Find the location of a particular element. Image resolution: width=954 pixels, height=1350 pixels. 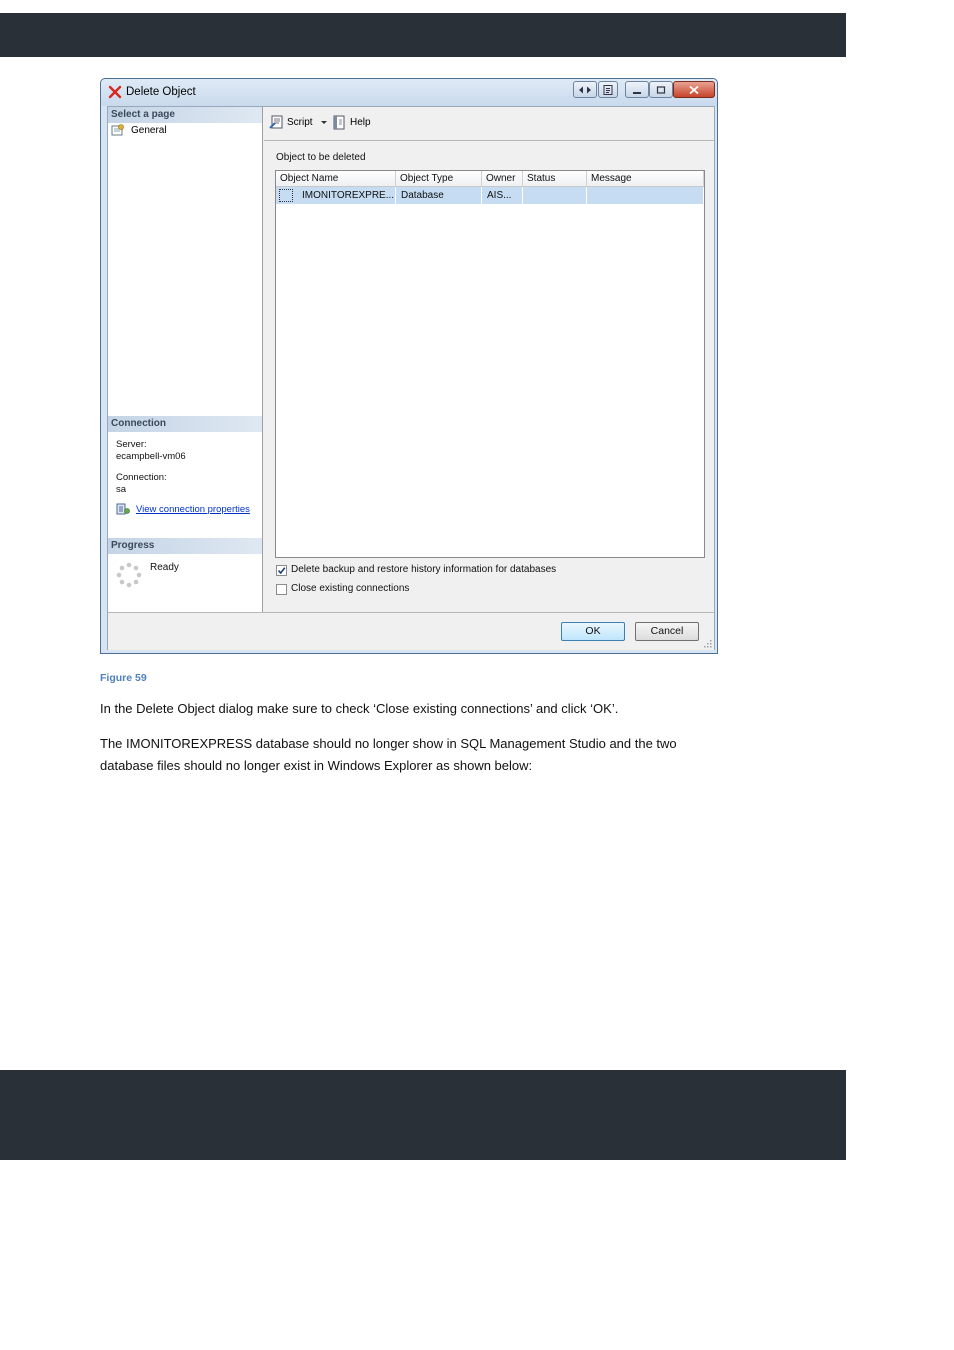

dialog-title: Delete Object is located at coordinates (161, 92).